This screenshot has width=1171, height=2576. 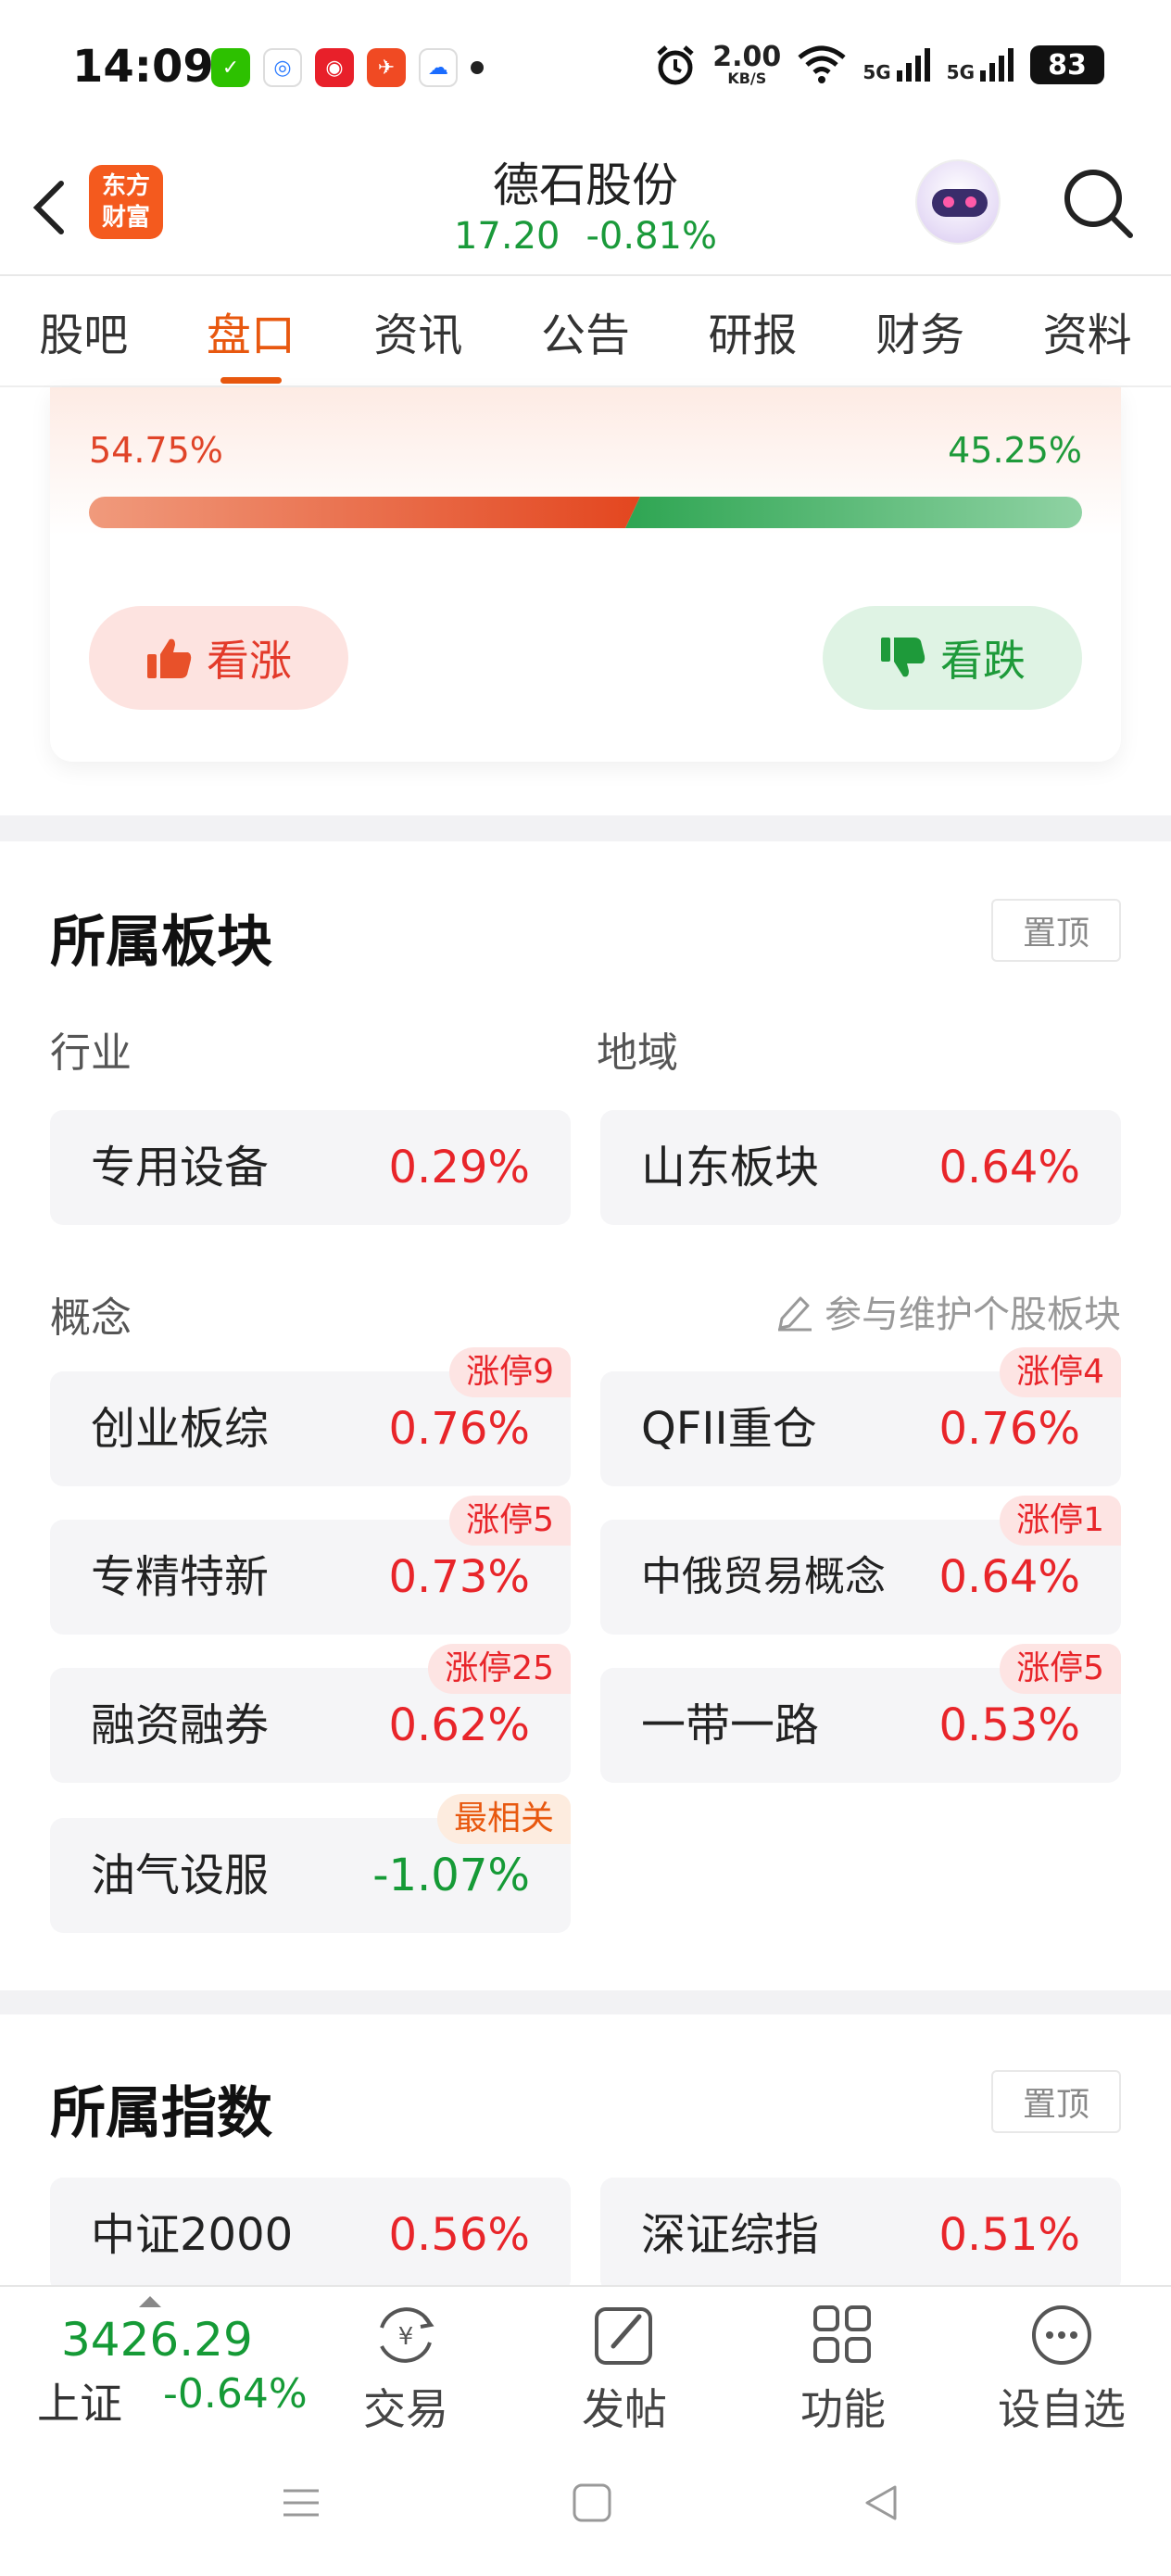 What do you see at coordinates (311, 2235) in the screenshot?
I see `index-tile: 中证2000 0.56%` at bounding box center [311, 2235].